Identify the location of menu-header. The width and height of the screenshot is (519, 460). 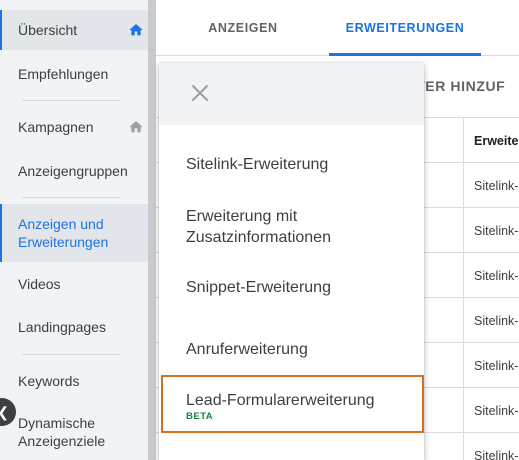
(291, 94).